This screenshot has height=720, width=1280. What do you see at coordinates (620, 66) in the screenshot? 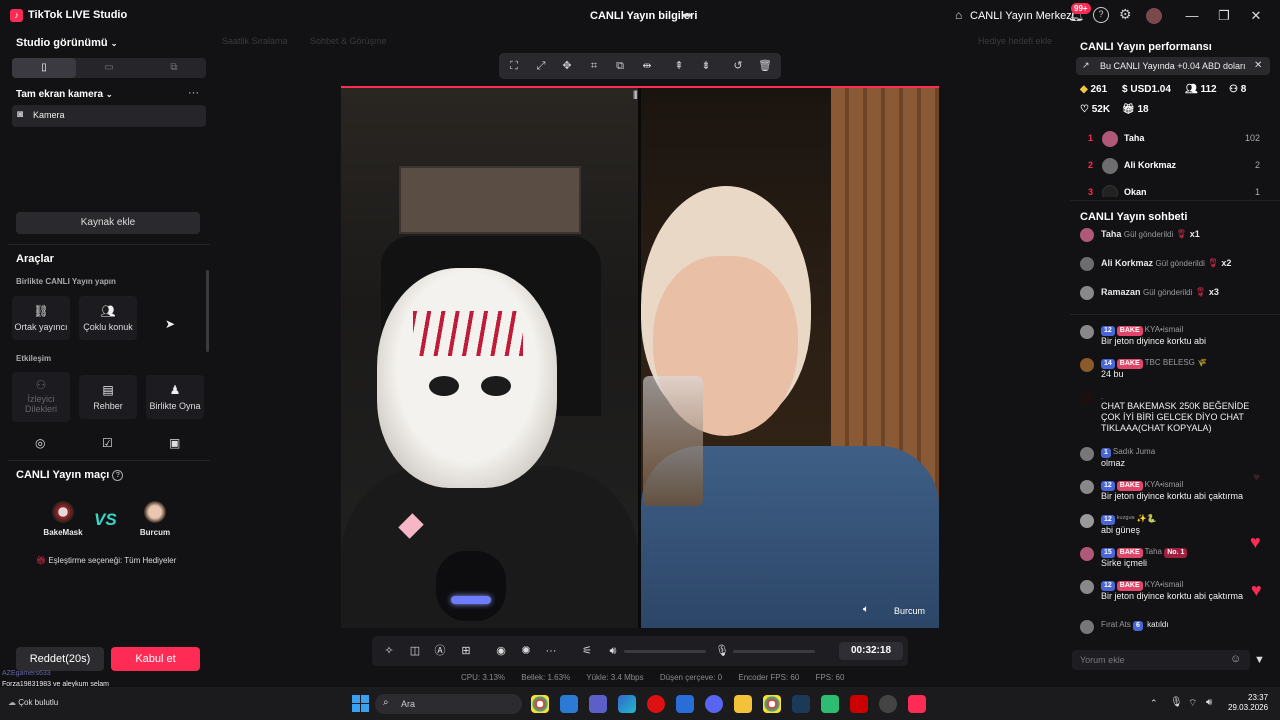
I see `copy-icon: ⧉` at bounding box center [620, 66].